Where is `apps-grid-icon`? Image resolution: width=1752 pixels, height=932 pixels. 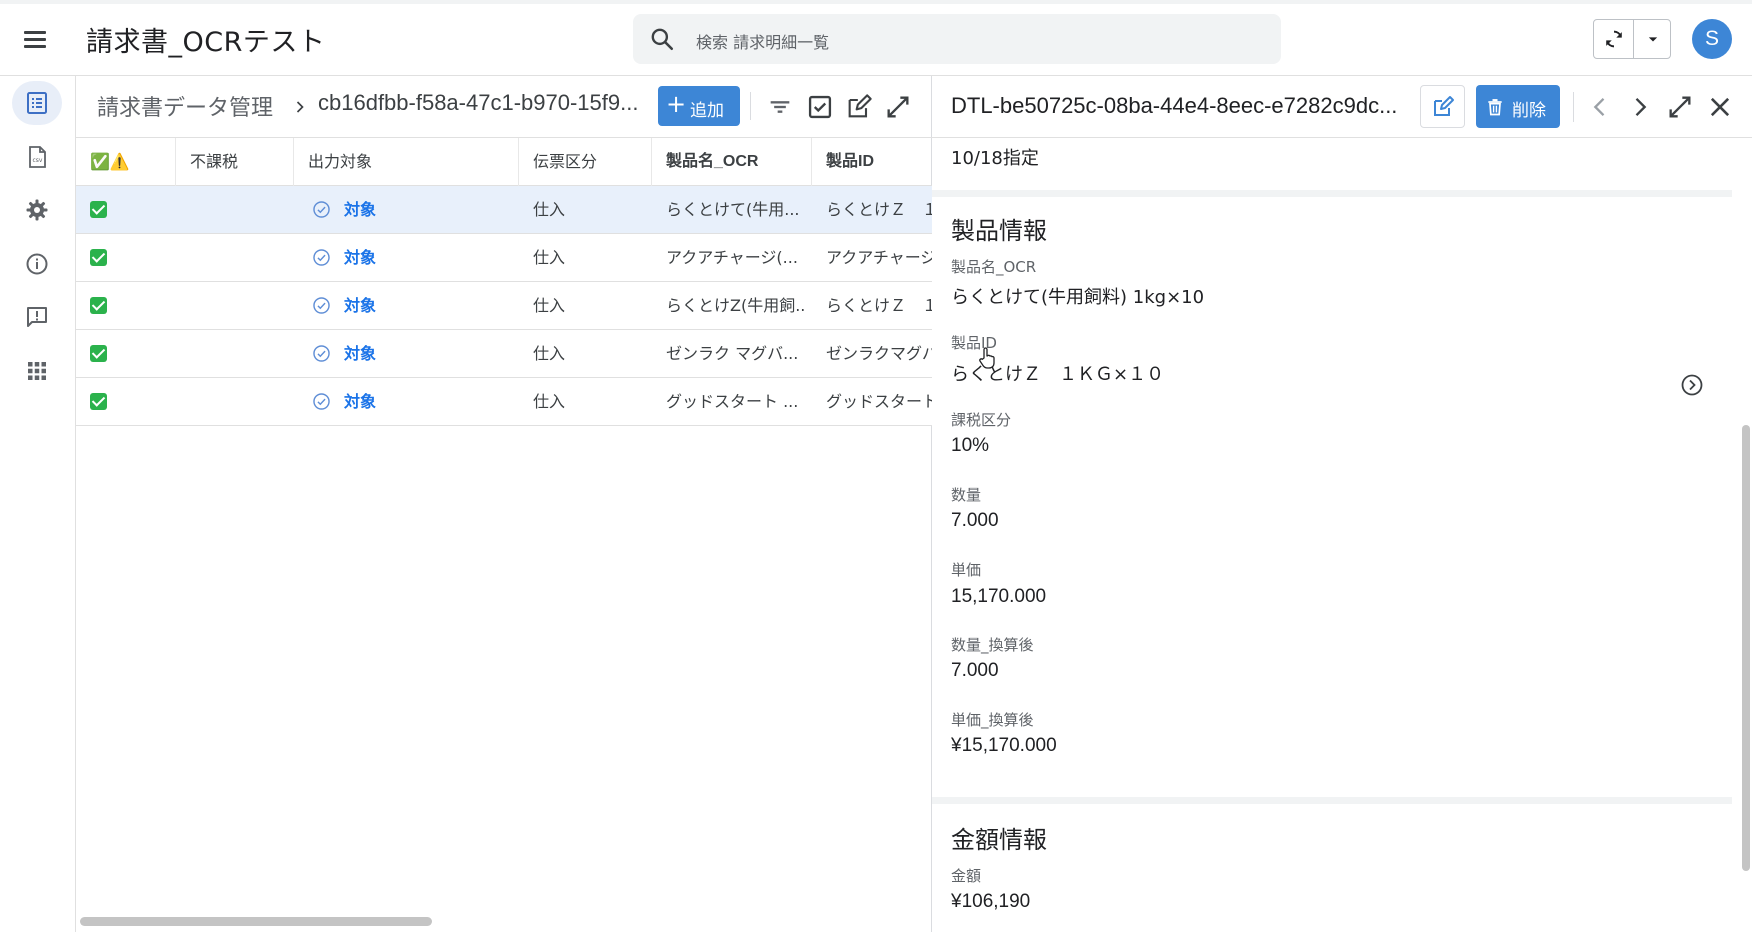 apps-grid-icon is located at coordinates (37, 371).